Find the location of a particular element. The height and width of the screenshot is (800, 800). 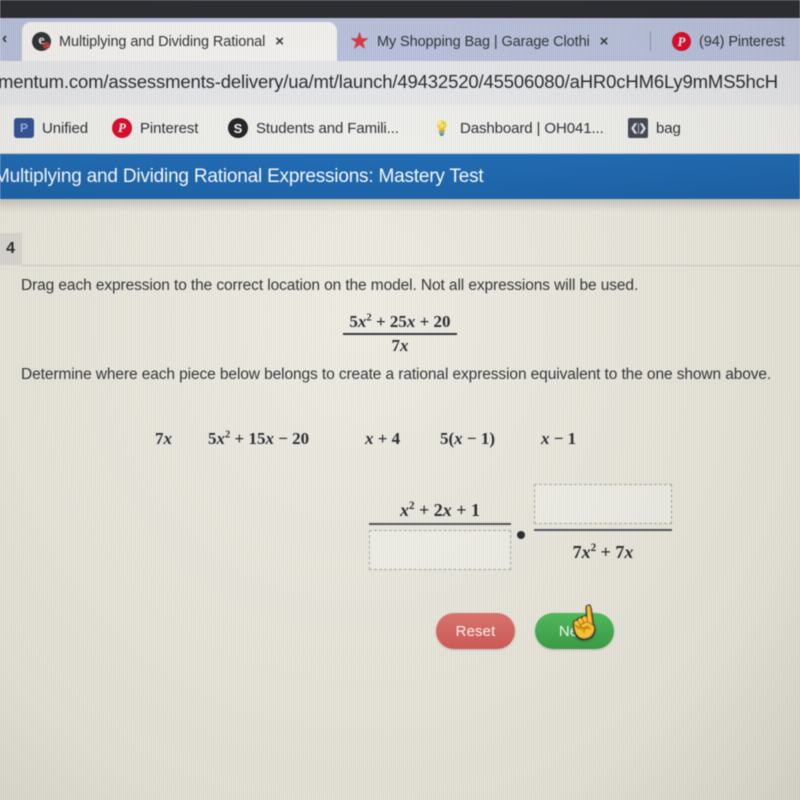

tab-multiplying-dividing-rational: Multiplying and Dividing Rational × is located at coordinates (179, 41).